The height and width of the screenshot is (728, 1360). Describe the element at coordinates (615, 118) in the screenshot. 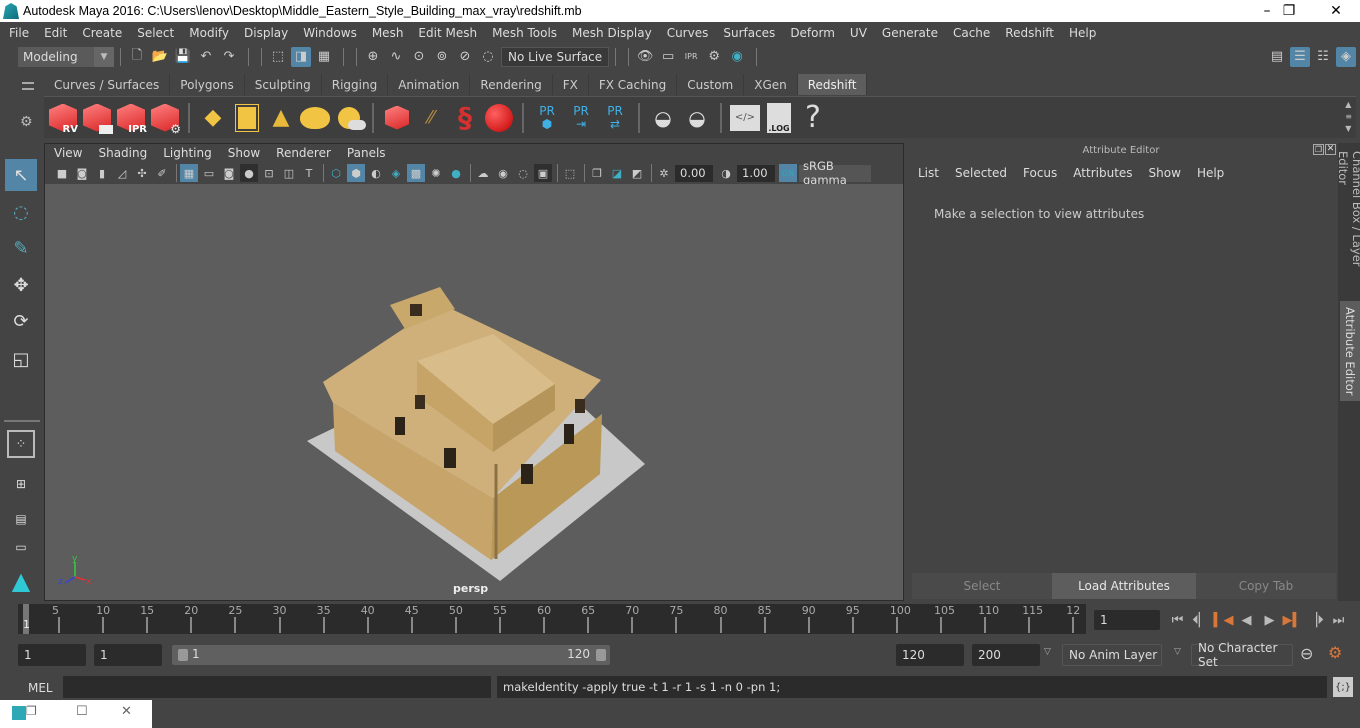

I see `pr-swap-button: PR ⇄` at that location.